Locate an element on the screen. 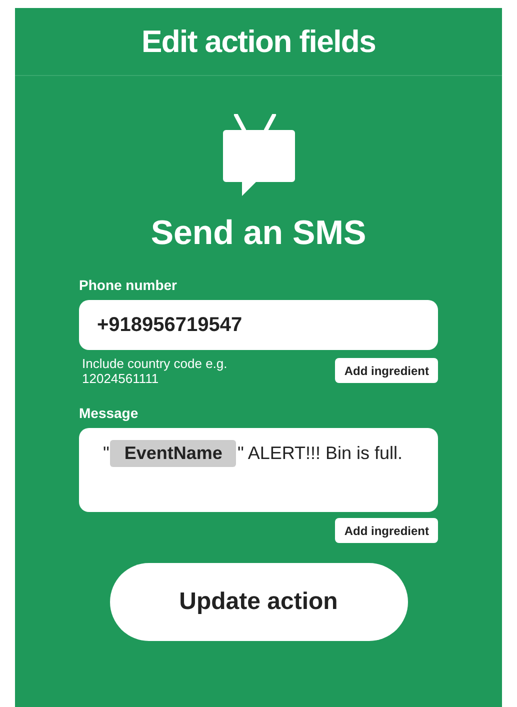  page-title: Edit action fields is located at coordinates (258, 41).